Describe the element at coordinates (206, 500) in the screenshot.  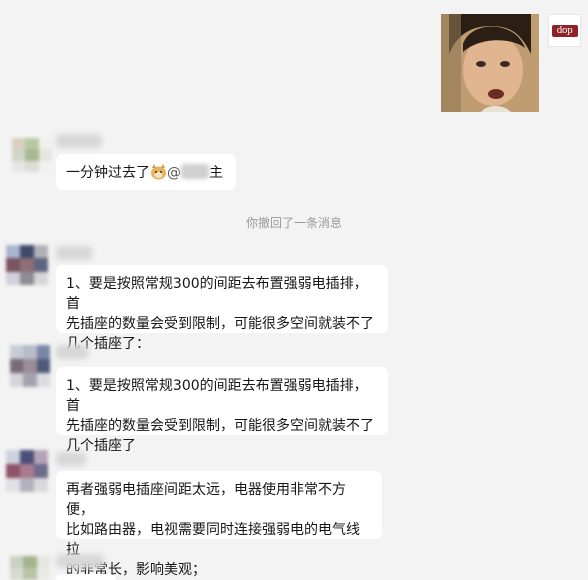
I see `message-line: 再者强弱电插座间距太远，电器使用非常不方便，` at that location.